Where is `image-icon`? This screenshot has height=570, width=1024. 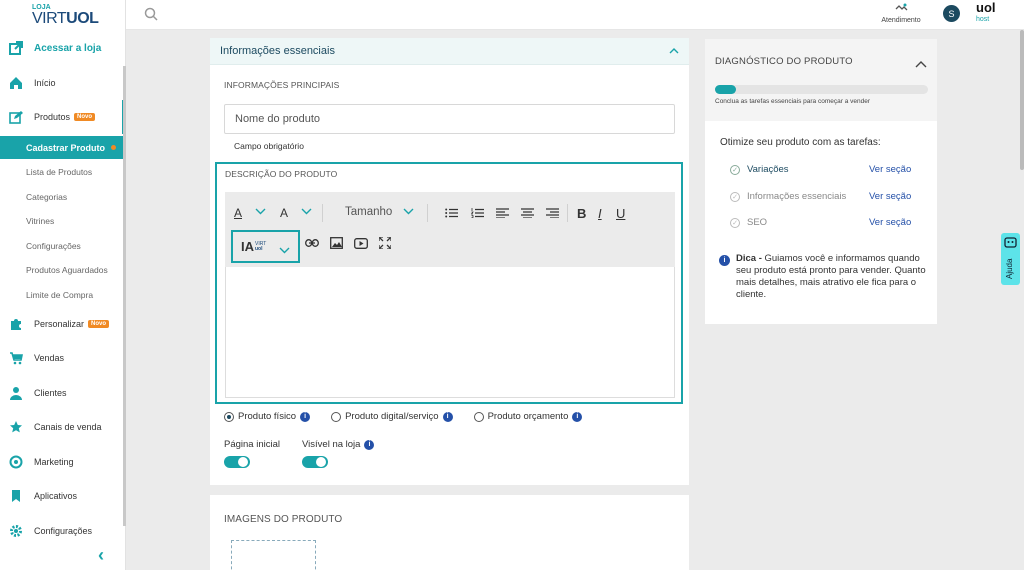
image-icon is located at coordinates (336, 243).